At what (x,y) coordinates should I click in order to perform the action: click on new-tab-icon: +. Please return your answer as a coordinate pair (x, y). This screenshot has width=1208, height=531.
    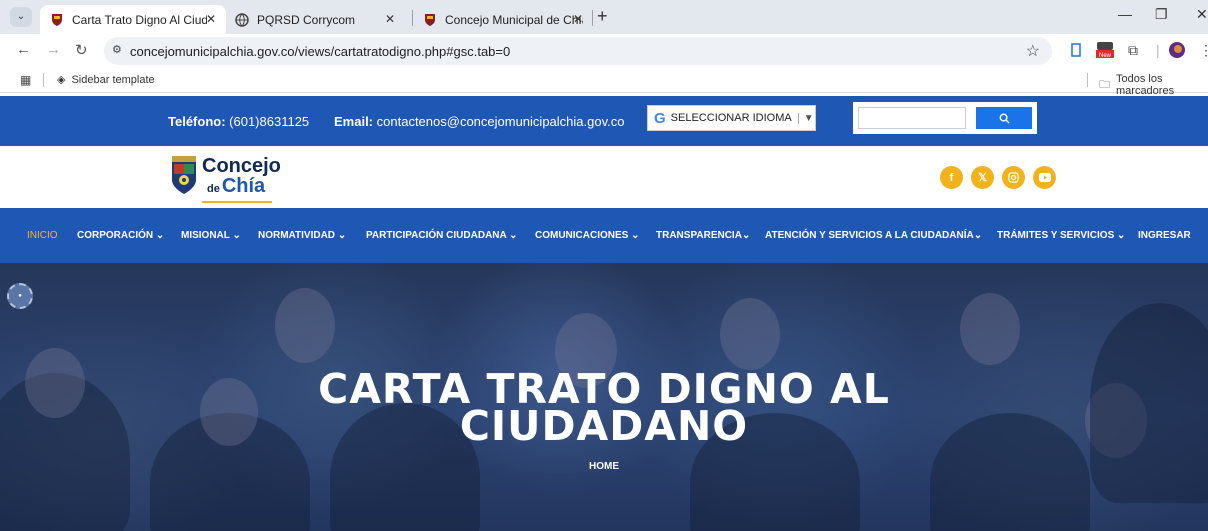
    Looking at the image, I should click on (602, 16).